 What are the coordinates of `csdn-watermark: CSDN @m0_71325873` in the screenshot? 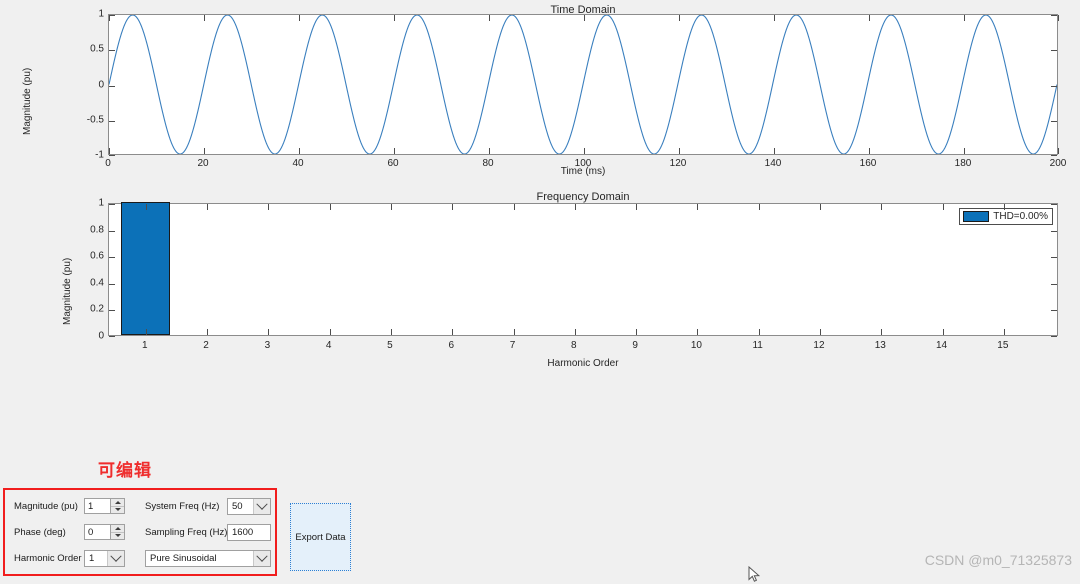 It's located at (998, 560).